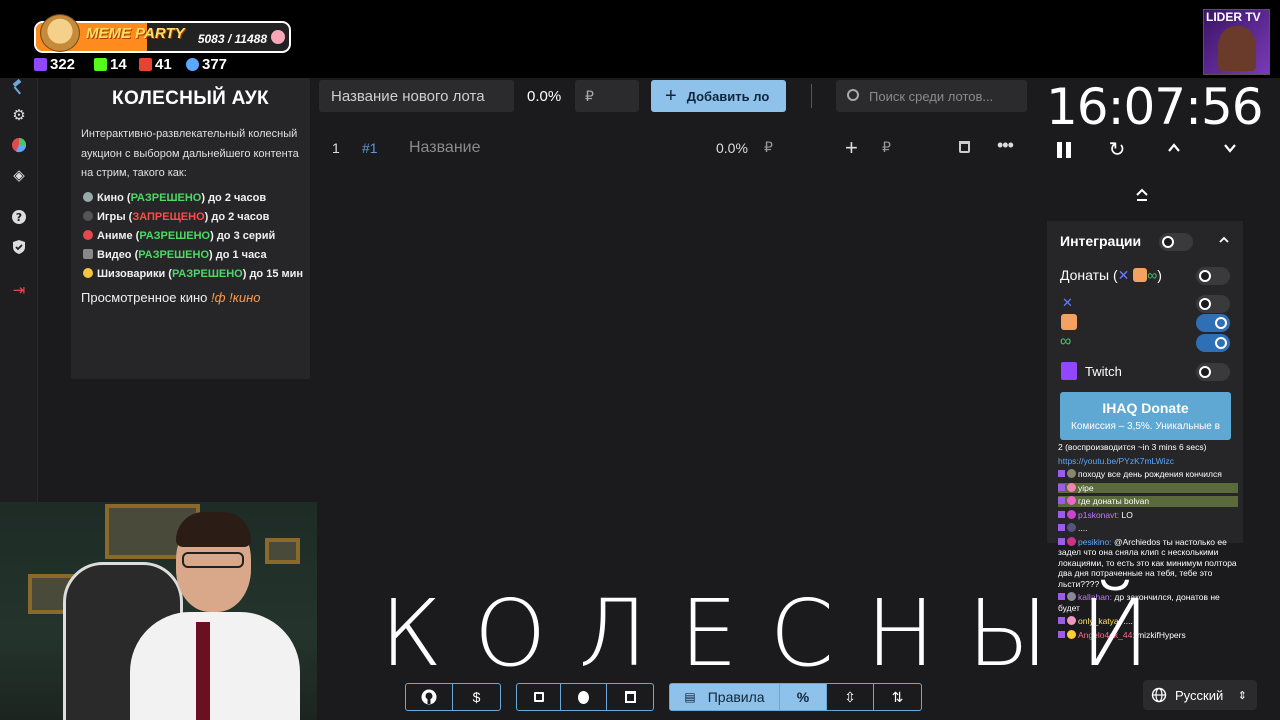 The width and height of the screenshot is (1280, 720). I want to click on rule-limit: ) до 1 часа, so click(238, 255).